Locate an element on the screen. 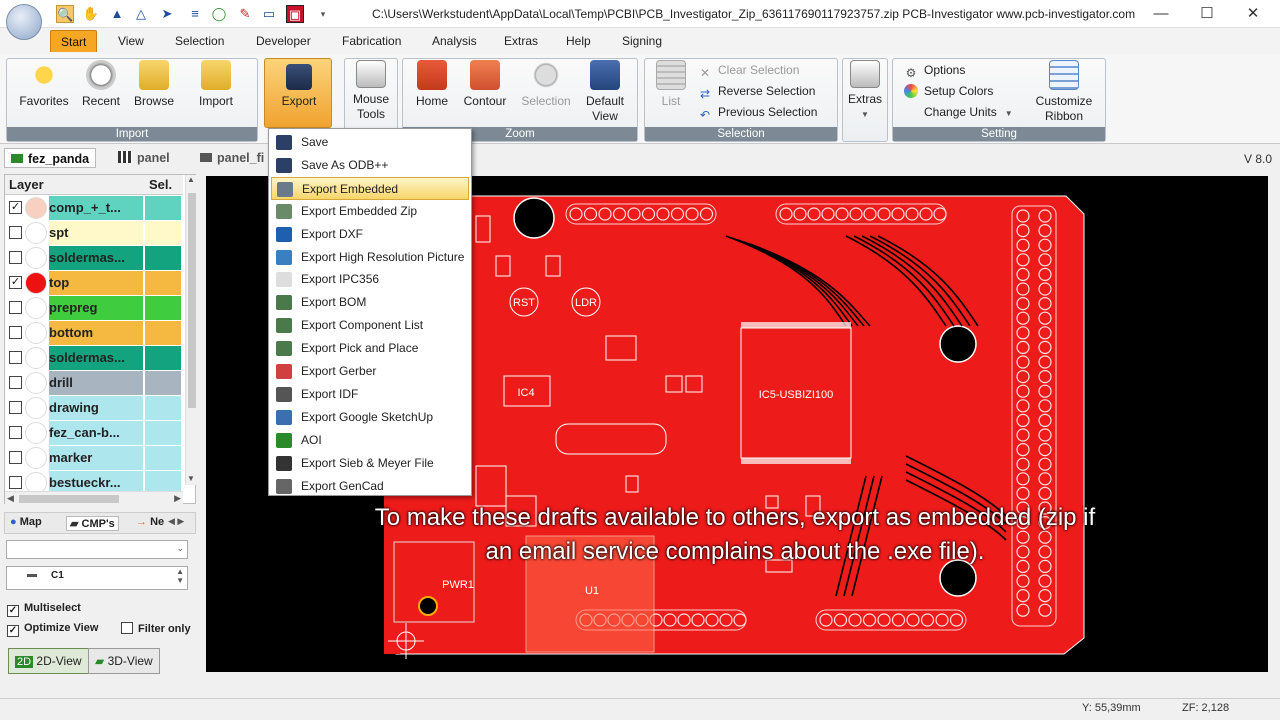 The width and height of the screenshot is (1280, 720). hand-icon: ✋ is located at coordinates (91, 14).